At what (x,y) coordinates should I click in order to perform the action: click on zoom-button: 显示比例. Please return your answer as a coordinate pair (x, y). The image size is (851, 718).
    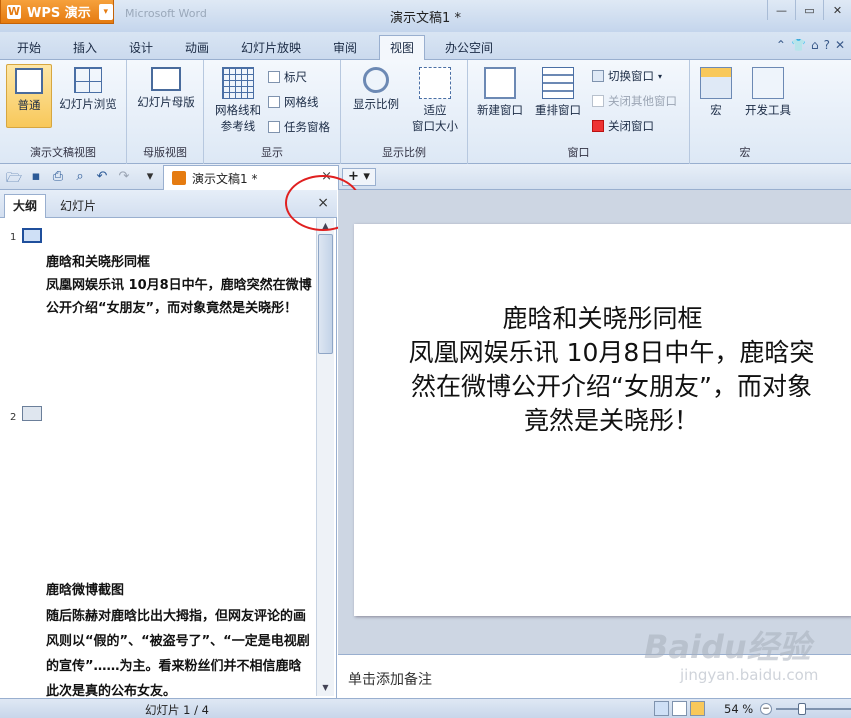
    Looking at the image, I should click on (376, 89).